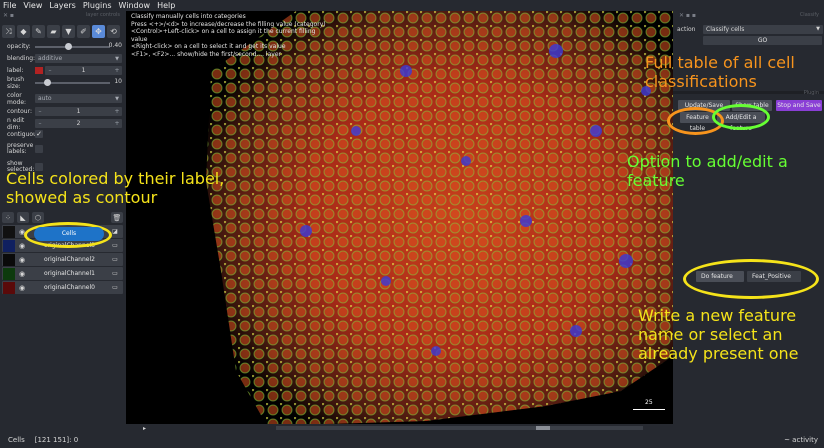 This screenshot has height=448, width=824. What do you see at coordinates (801, 440) in the screenshot?
I see `activity-button: ~ activity` at bounding box center [801, 440].